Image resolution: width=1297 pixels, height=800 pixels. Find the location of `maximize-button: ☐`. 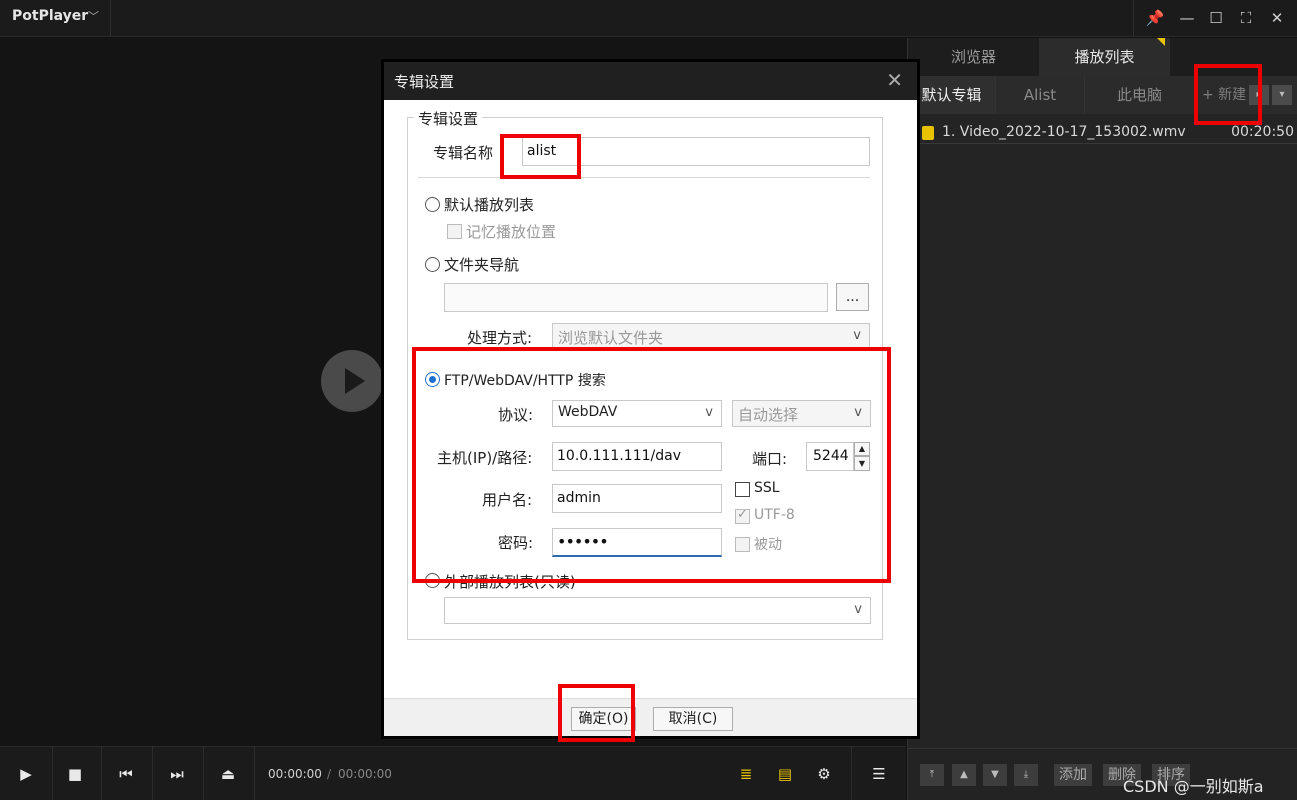

maximize-button: ☐ is located at coordinates (1216, 18).